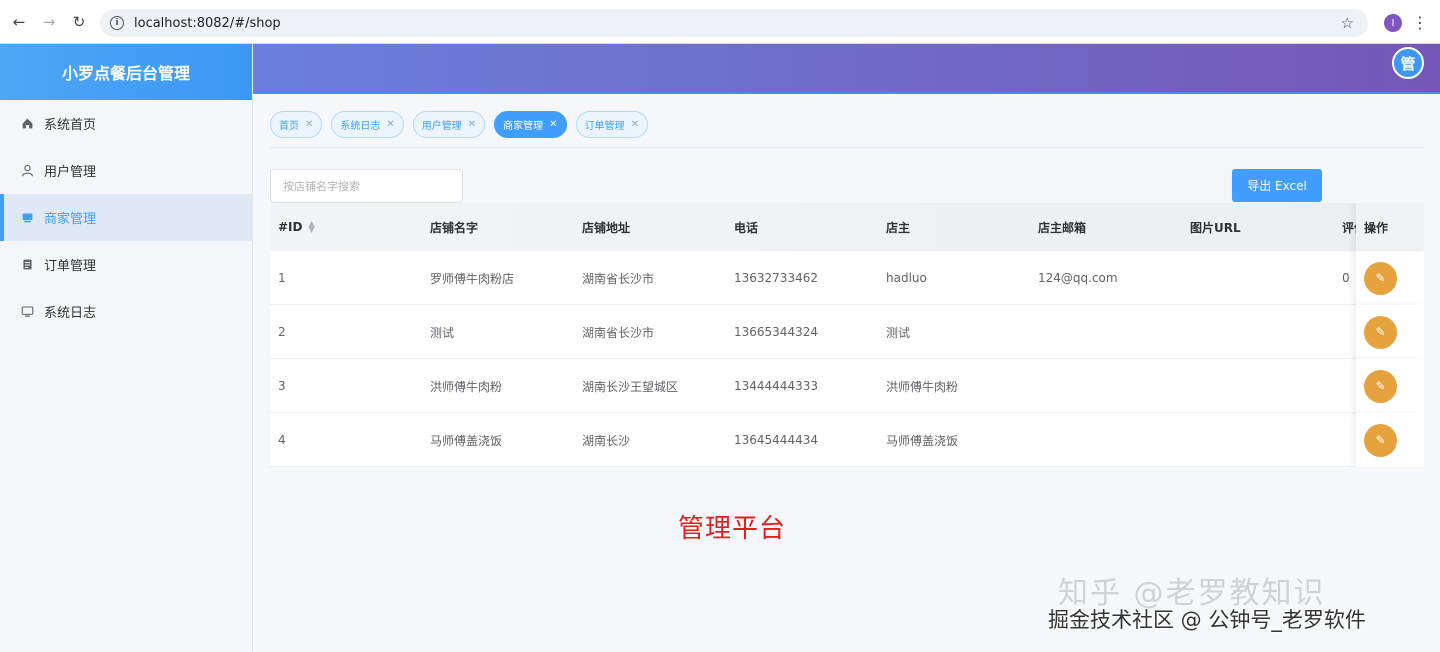  Describe the element at coordinates (466, 386) in the screenshot. I see `cell-shop-name: 洪师傅牛肉粉` at that location.